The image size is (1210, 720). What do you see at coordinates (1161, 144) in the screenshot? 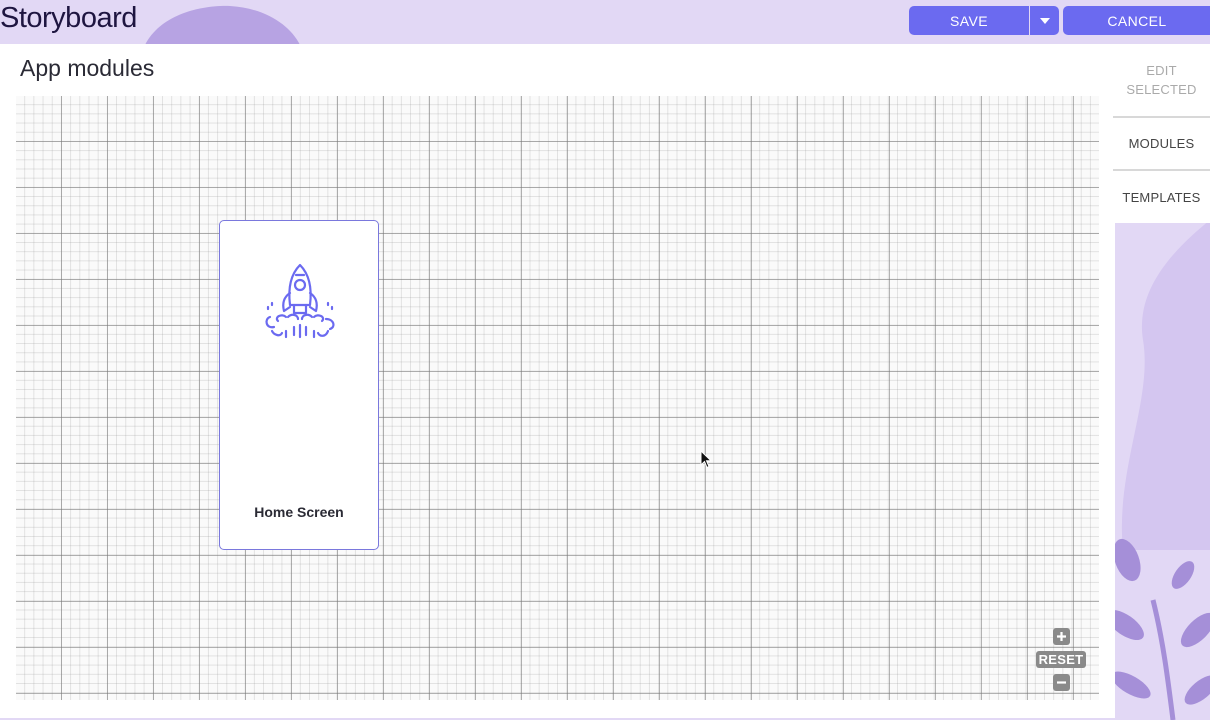
I see `modules-tab: MODULES` at bounding box center [1161, 144].